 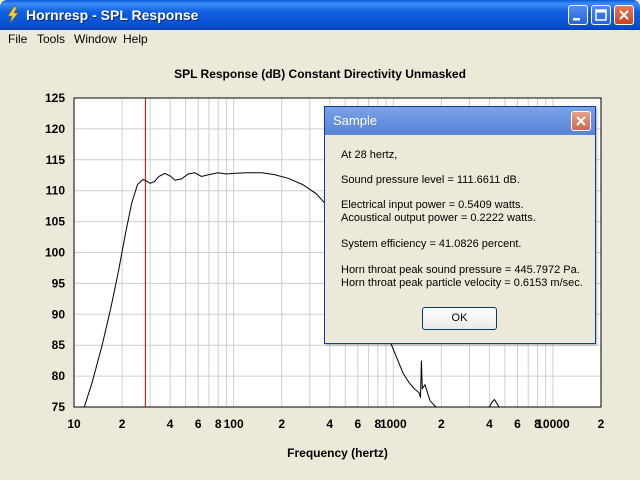 I want to click on y-tick-label: 80, so click(x=59, y=376).